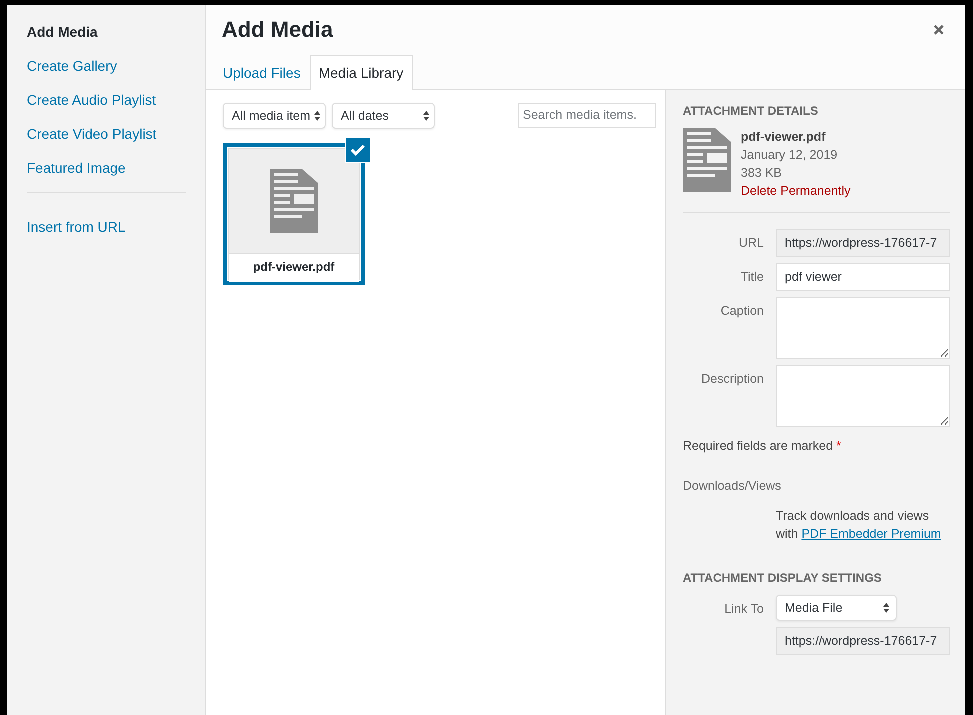 The image size is (973, 715). I want to click on field-label: Description, so click(732, 378).